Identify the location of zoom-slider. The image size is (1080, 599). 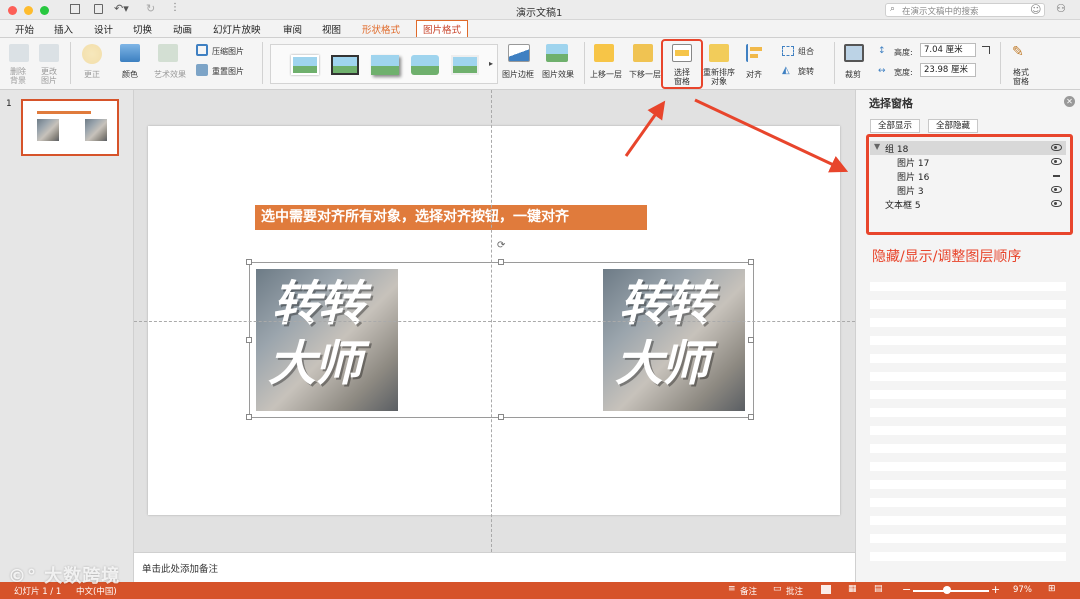
(951, 591).